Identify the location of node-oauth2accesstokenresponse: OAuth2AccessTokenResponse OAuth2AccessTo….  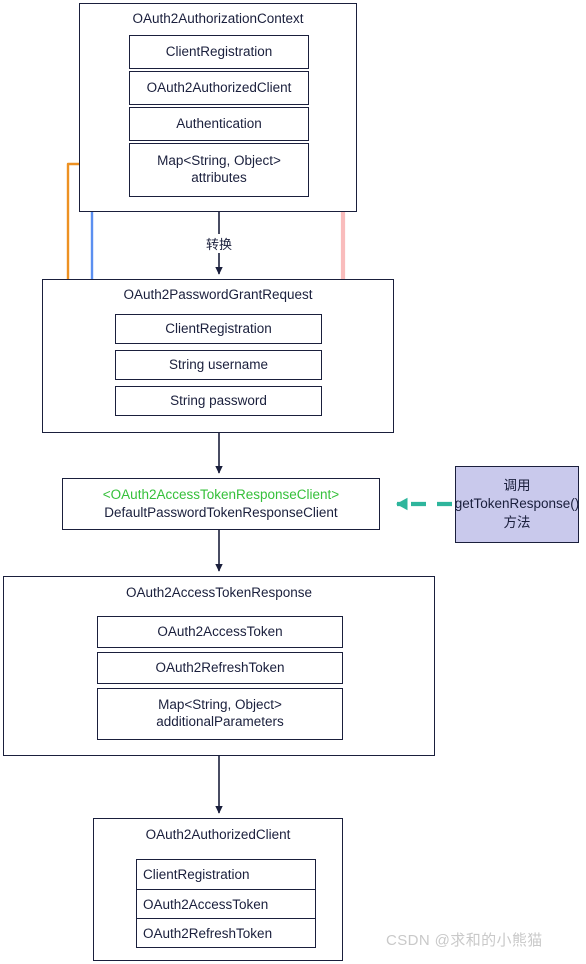
(219, 666).